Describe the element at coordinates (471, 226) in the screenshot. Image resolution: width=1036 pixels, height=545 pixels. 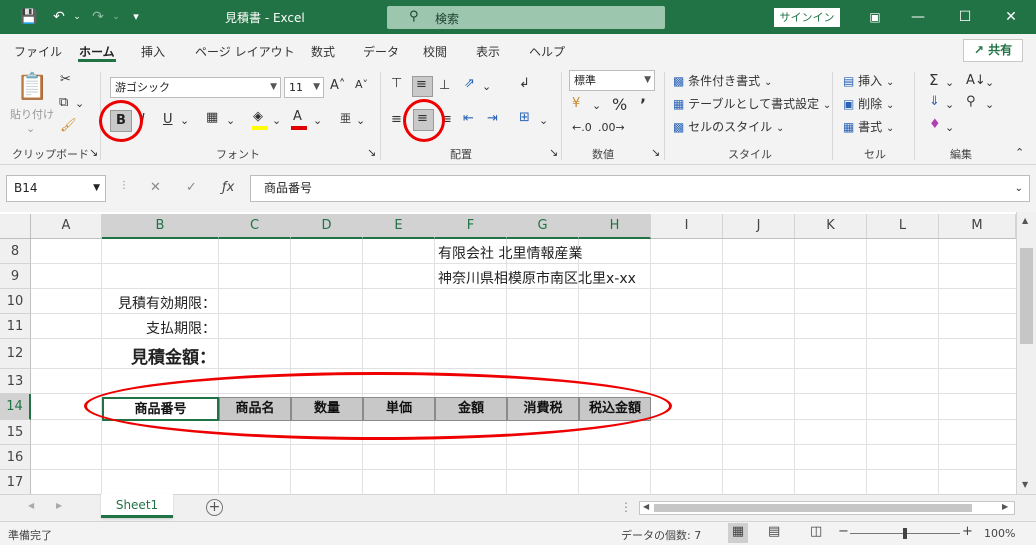
I see `col-header-f: F` at that location.